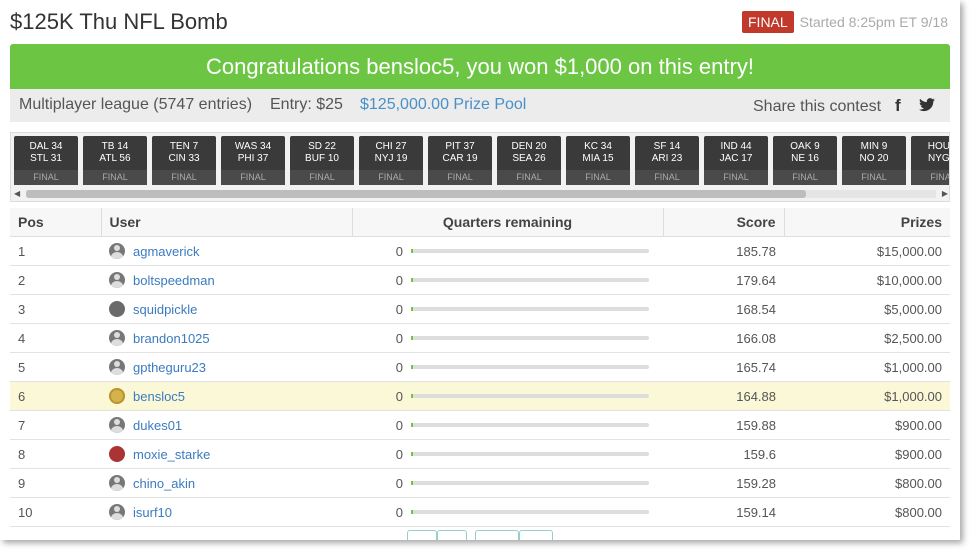 The image size is (972, 550). I want to click on game-tile: DEN 20 SEA 26 FINAL, so click(529, 160).